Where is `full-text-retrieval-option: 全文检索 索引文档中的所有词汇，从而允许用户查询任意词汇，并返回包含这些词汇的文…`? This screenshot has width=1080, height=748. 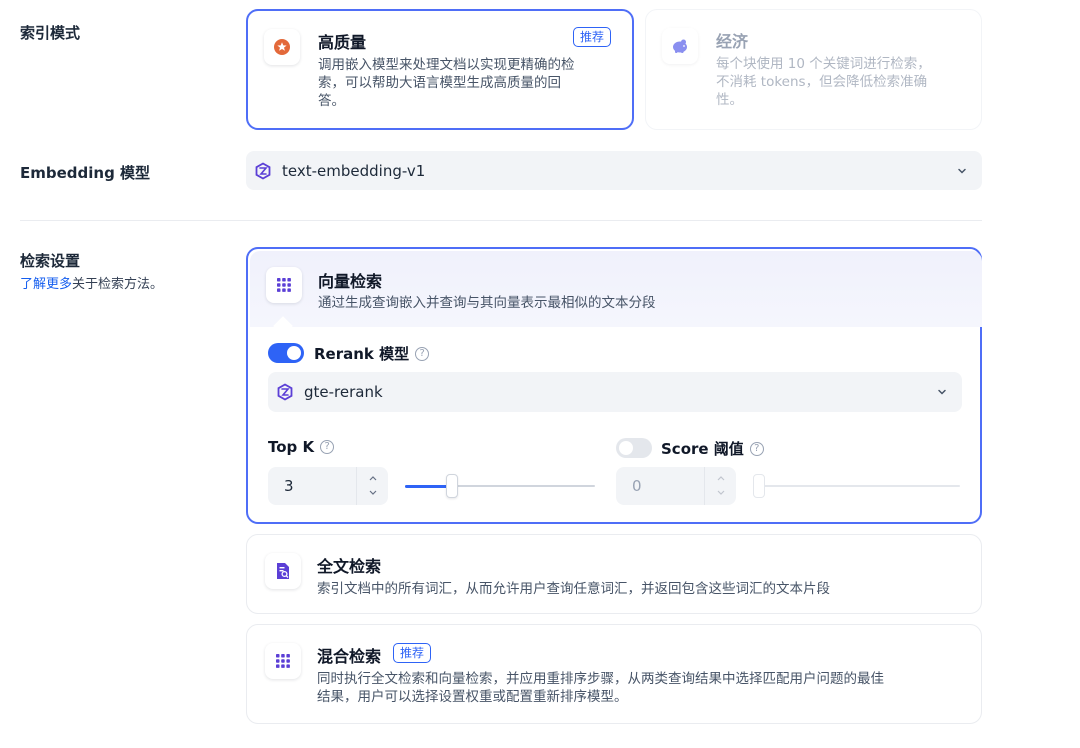 full-text-retrieval-option: 全文检索 索引文档中的所有词汇，从而允许用户查询任意词汇，并返回包含这些词汇的文… is located at coordinates (614, 574).